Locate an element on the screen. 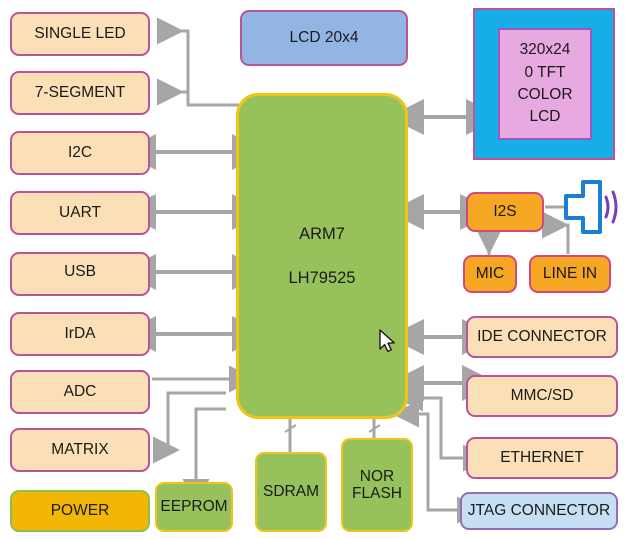  cpu-line1: ARM7 is located at coordinates (322, 233).